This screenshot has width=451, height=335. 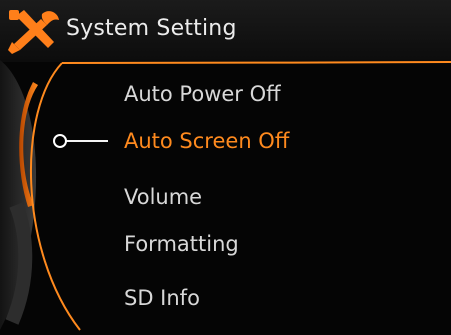 I want to click on menu-item-formatting: Formatting, so click(x=181, y=244).